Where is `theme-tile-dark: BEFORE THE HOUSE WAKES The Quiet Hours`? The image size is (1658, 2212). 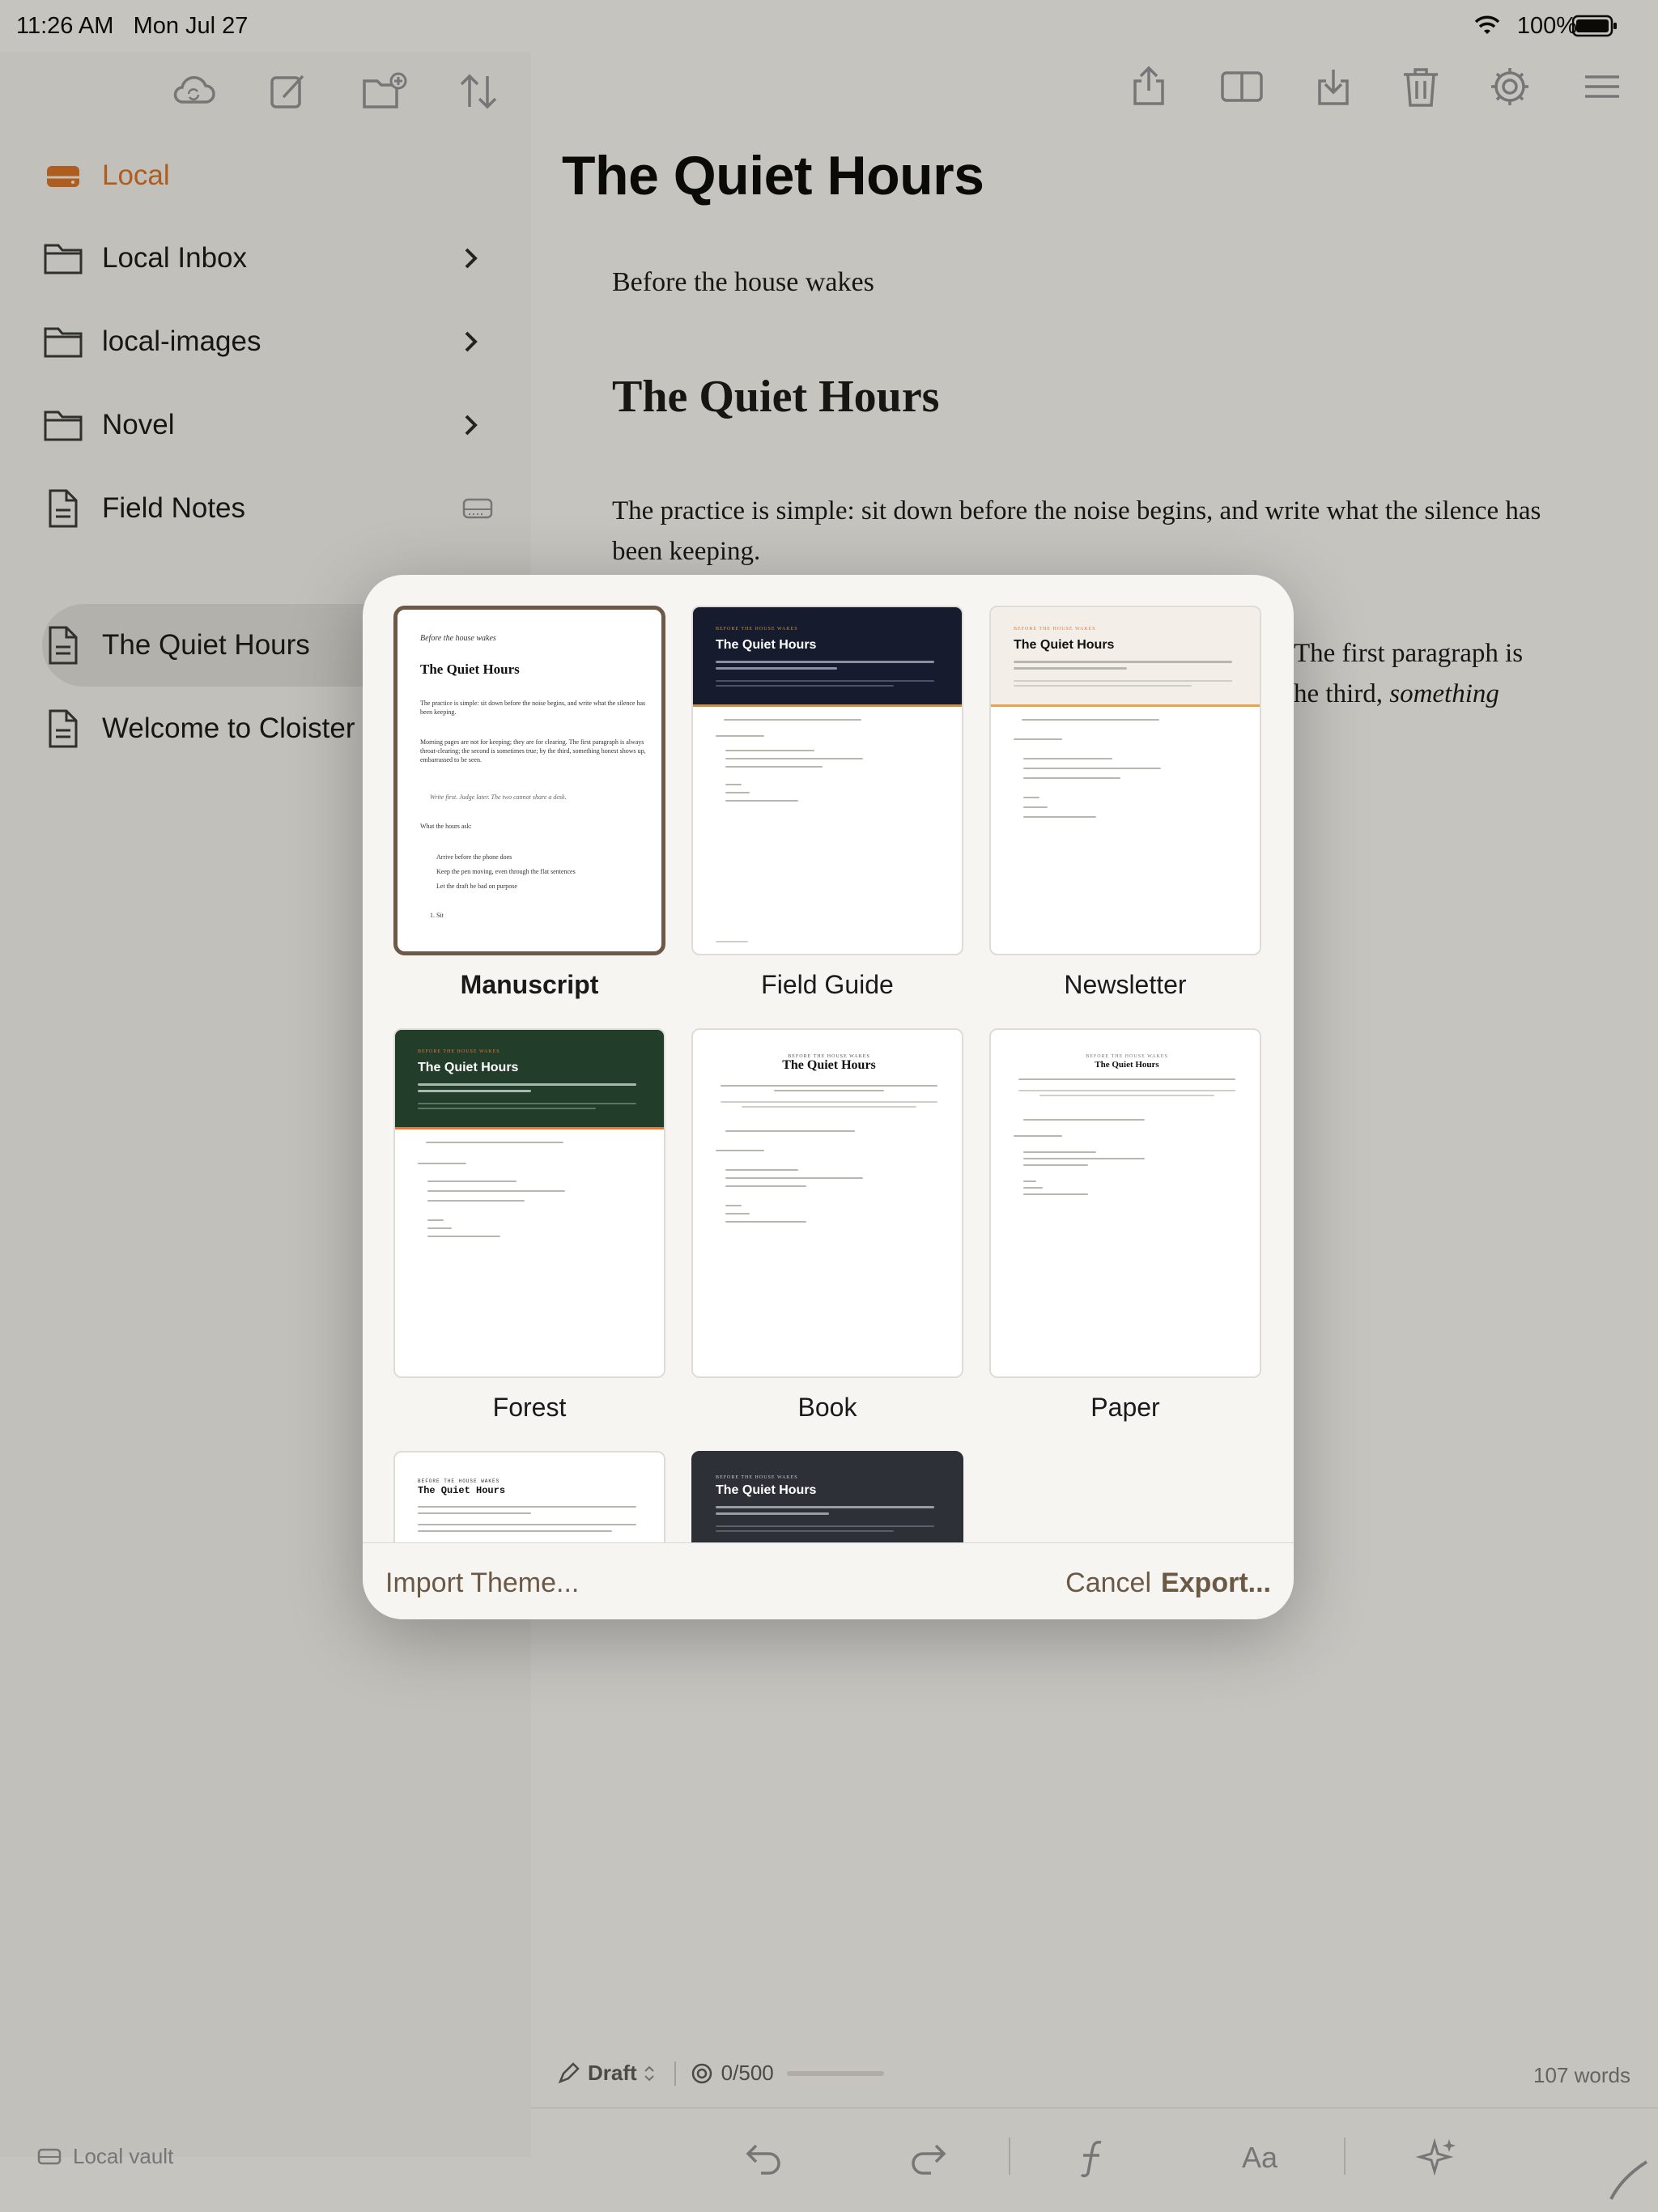 theme-tile-dark: BEFORE THE HOUSE WAKES The Quiet Hours is located at coordinates (827, 1497).